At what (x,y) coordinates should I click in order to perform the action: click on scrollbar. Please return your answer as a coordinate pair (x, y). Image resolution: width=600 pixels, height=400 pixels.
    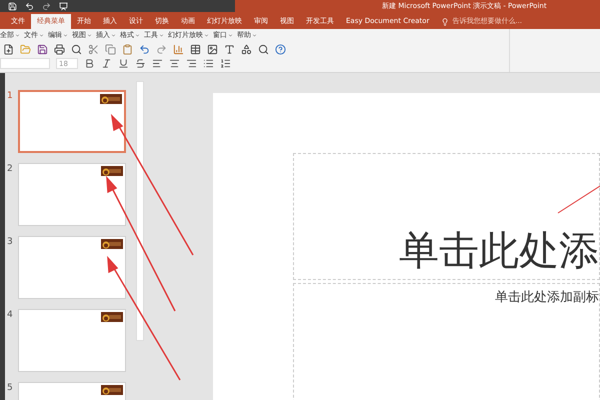
    Looking at the image, I should click on (140, 211).